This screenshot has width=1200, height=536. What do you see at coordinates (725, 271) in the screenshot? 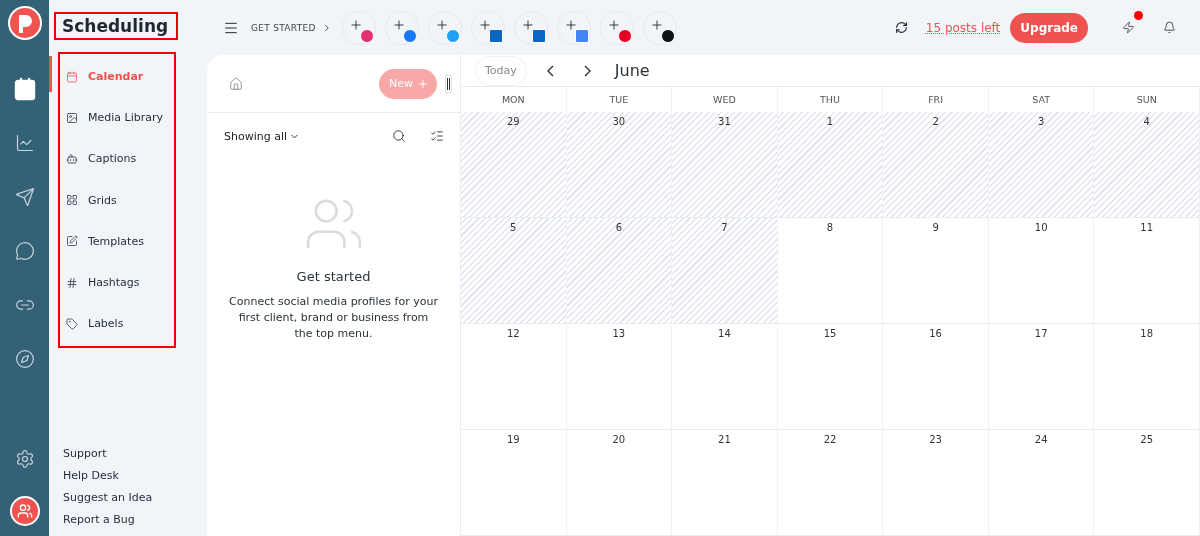
I see `day-cell: 7` at bounding box center [725, 271].